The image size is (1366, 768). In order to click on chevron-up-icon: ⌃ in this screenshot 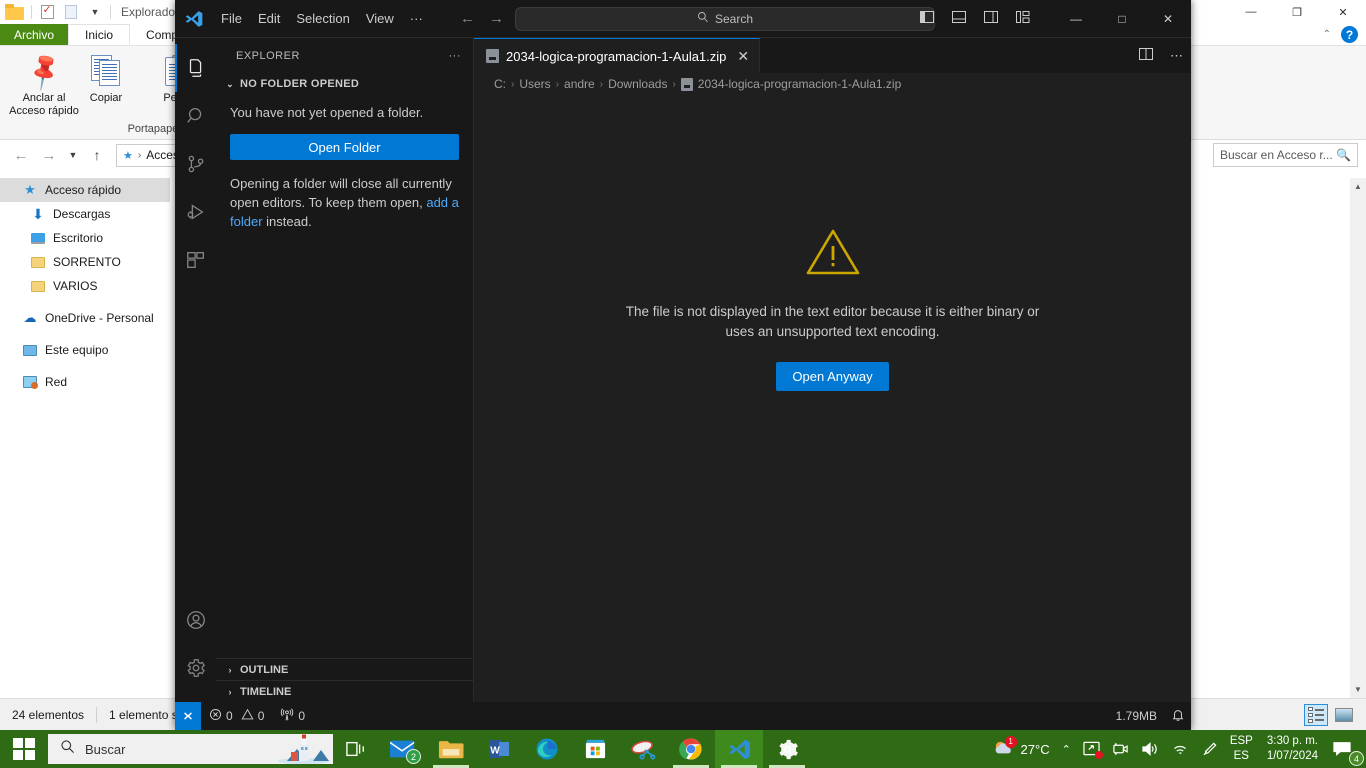, I will do `click(1327, 34)`.